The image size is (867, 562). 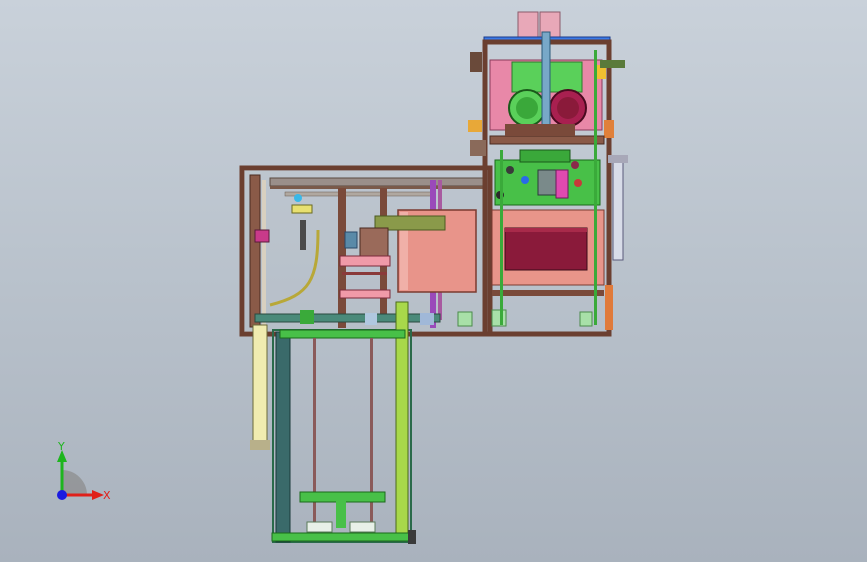 I want to click on left-yellow-cylinder, so click(x=260, y=386).